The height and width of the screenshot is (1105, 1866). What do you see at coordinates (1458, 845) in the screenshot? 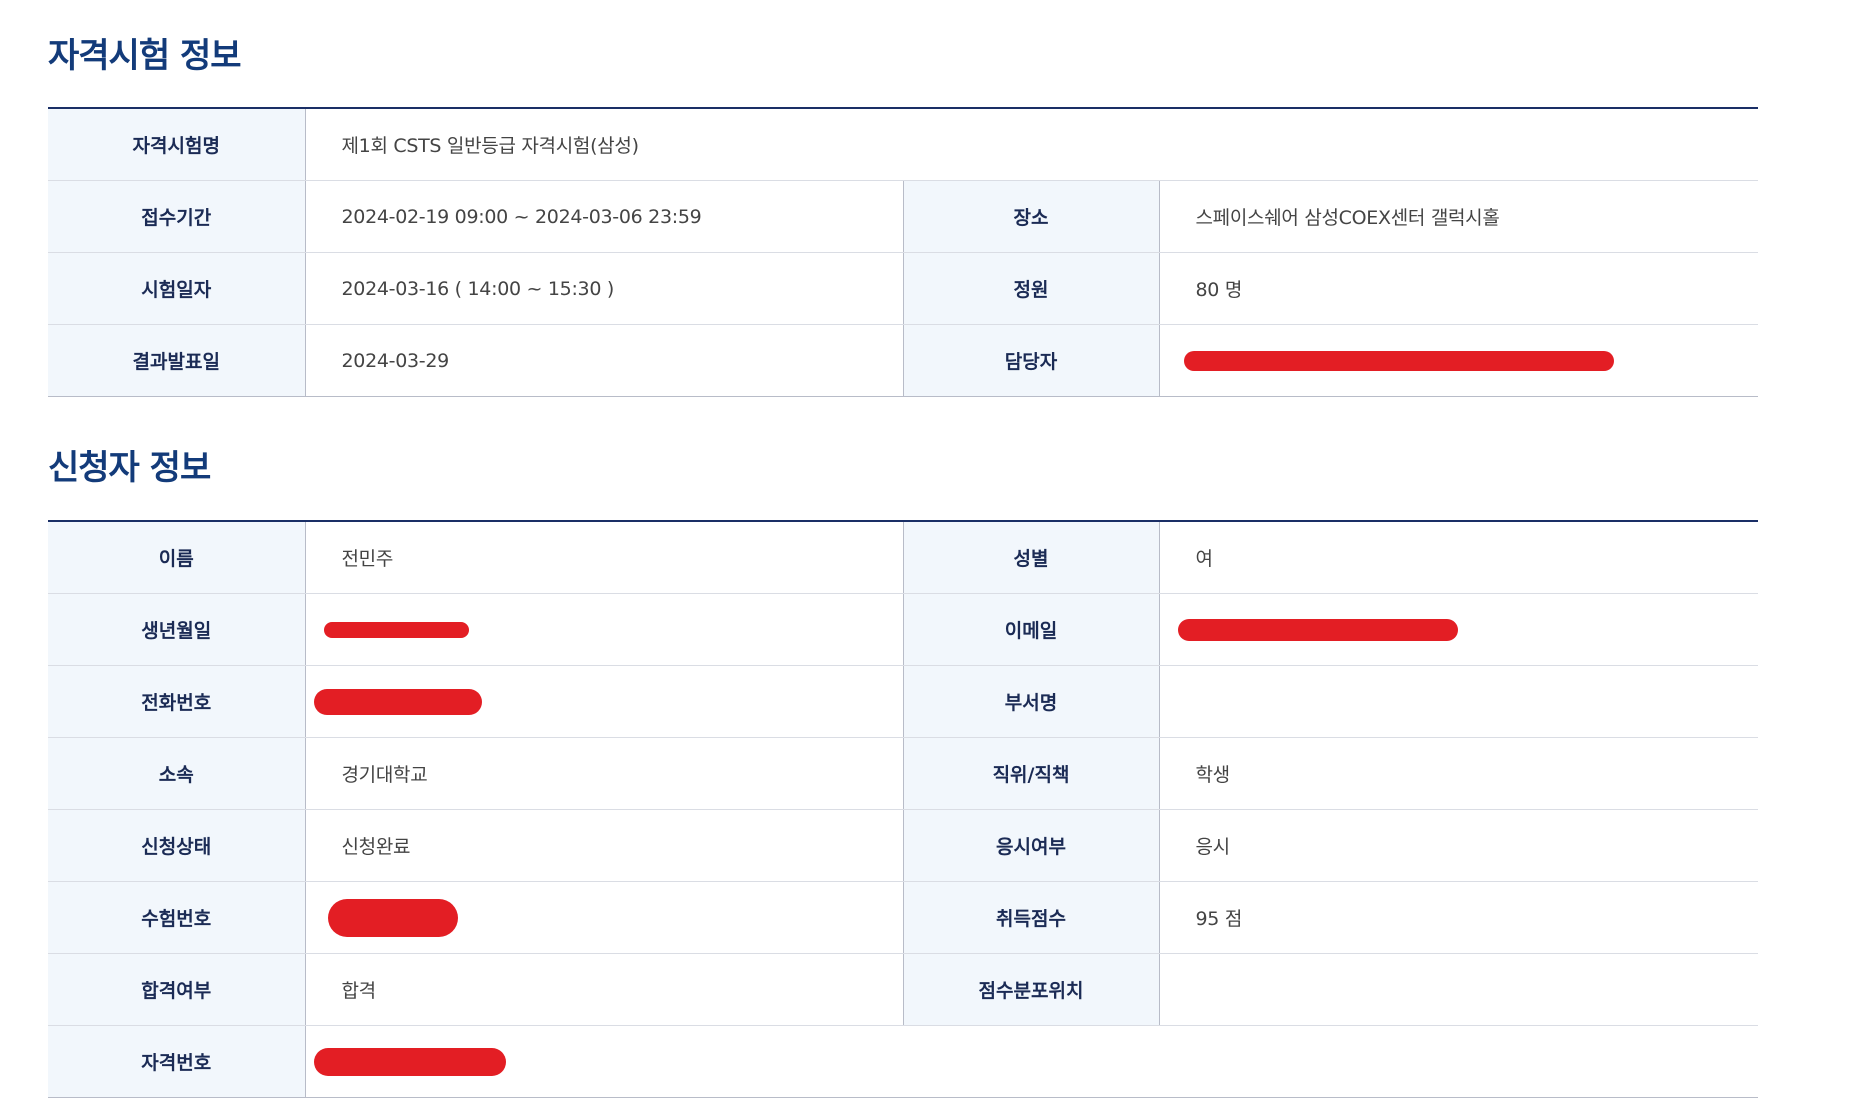
I see `attendance-value: 응시` at bounding box center [1458, 845].